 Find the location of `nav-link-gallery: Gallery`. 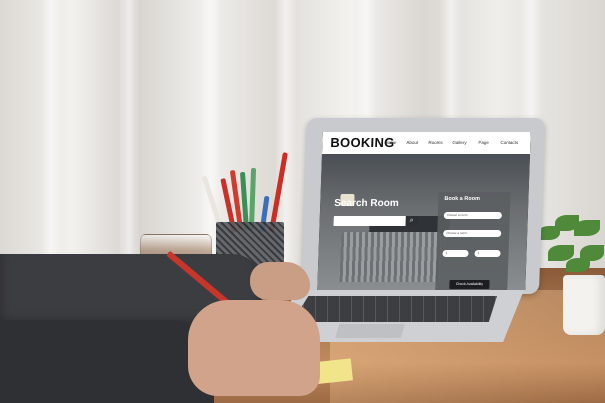

nav-link-gallery: Gallery is located at coordinates (459, 142).